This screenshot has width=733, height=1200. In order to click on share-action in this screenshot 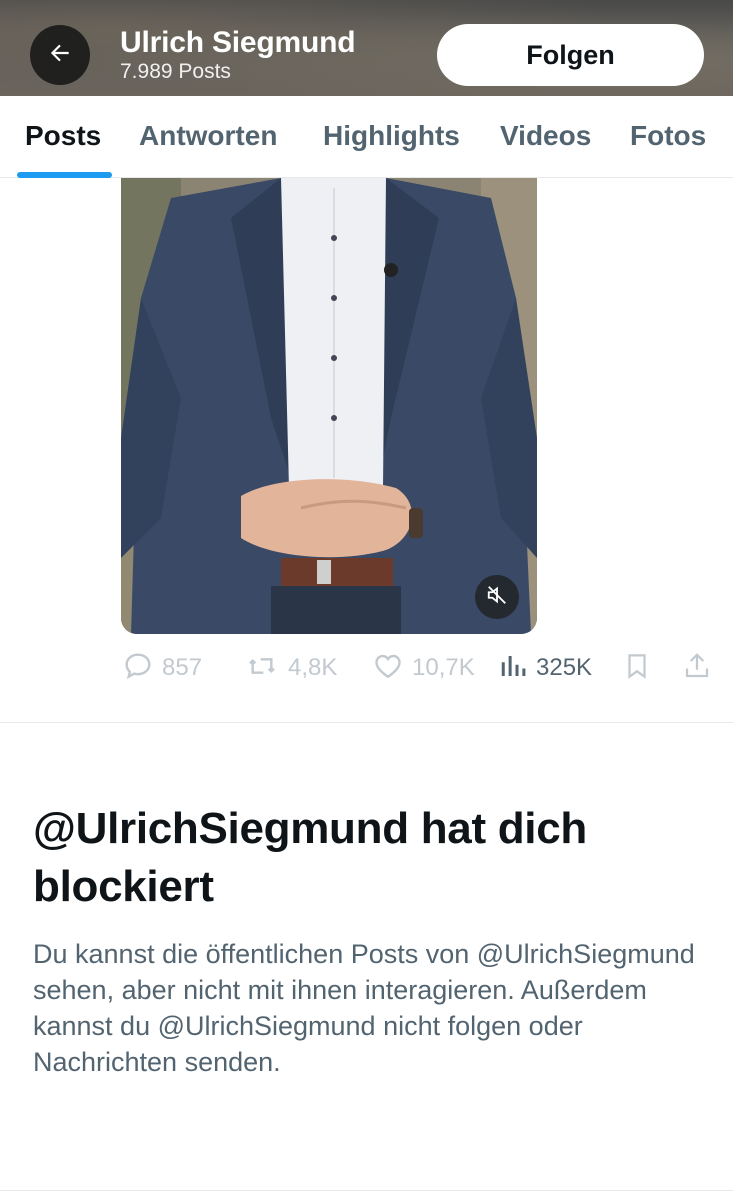, I will do `click(697, 668)`.